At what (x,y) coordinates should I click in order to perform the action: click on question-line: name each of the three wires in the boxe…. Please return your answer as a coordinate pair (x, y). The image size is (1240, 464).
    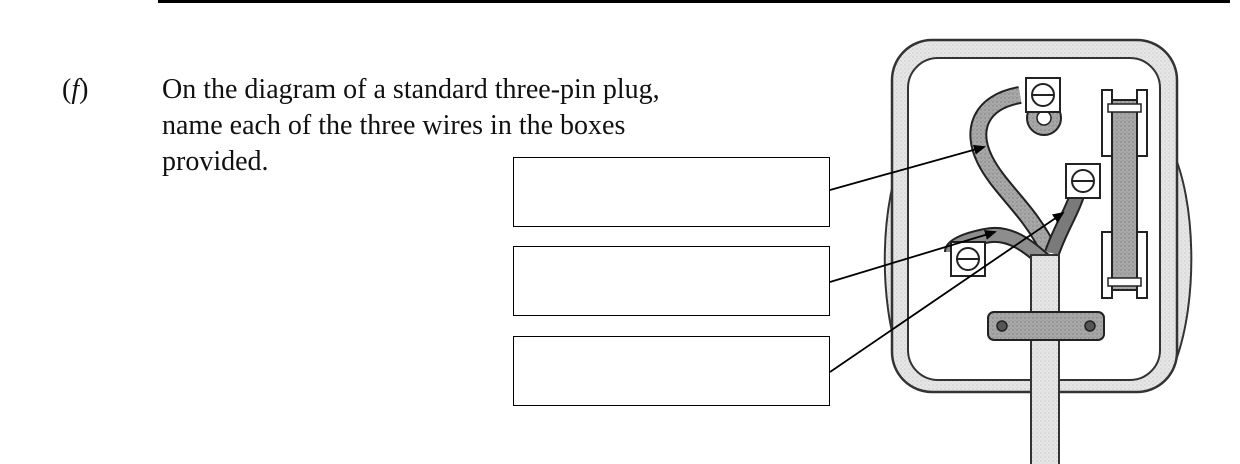
    Looking at the image, I should click on (394, 125).